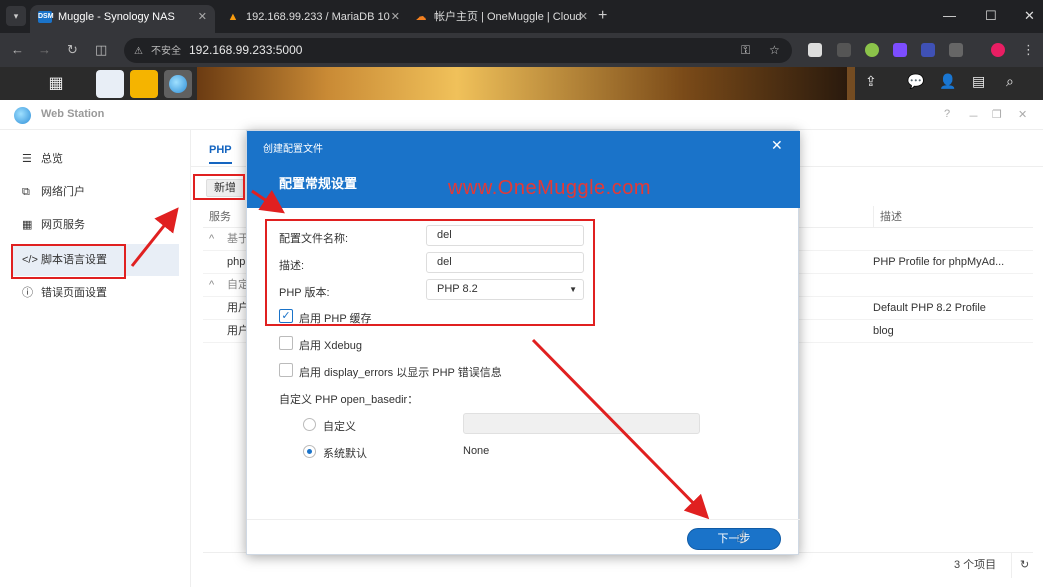  I want to click on arrow-to-next, so click(620, 429).